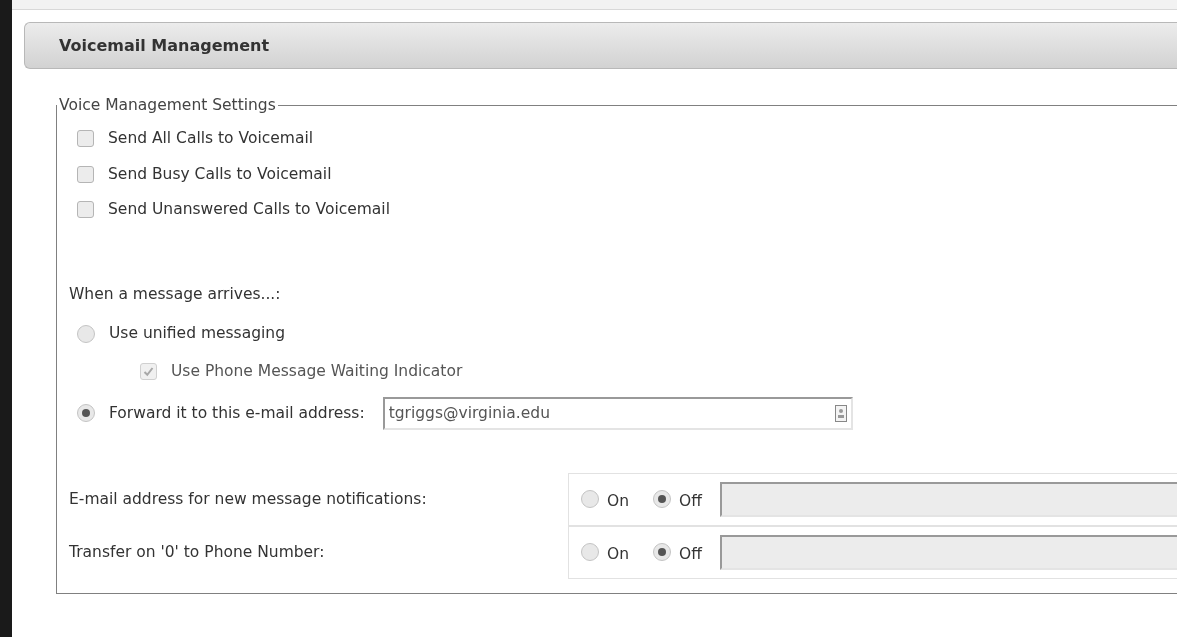 Image resolution: width=1177 pixels, height=637 pixels. Describe the element at coordinates (164, 45) in the screenshot. I see `panel-title: Voicemail Management` at that location.